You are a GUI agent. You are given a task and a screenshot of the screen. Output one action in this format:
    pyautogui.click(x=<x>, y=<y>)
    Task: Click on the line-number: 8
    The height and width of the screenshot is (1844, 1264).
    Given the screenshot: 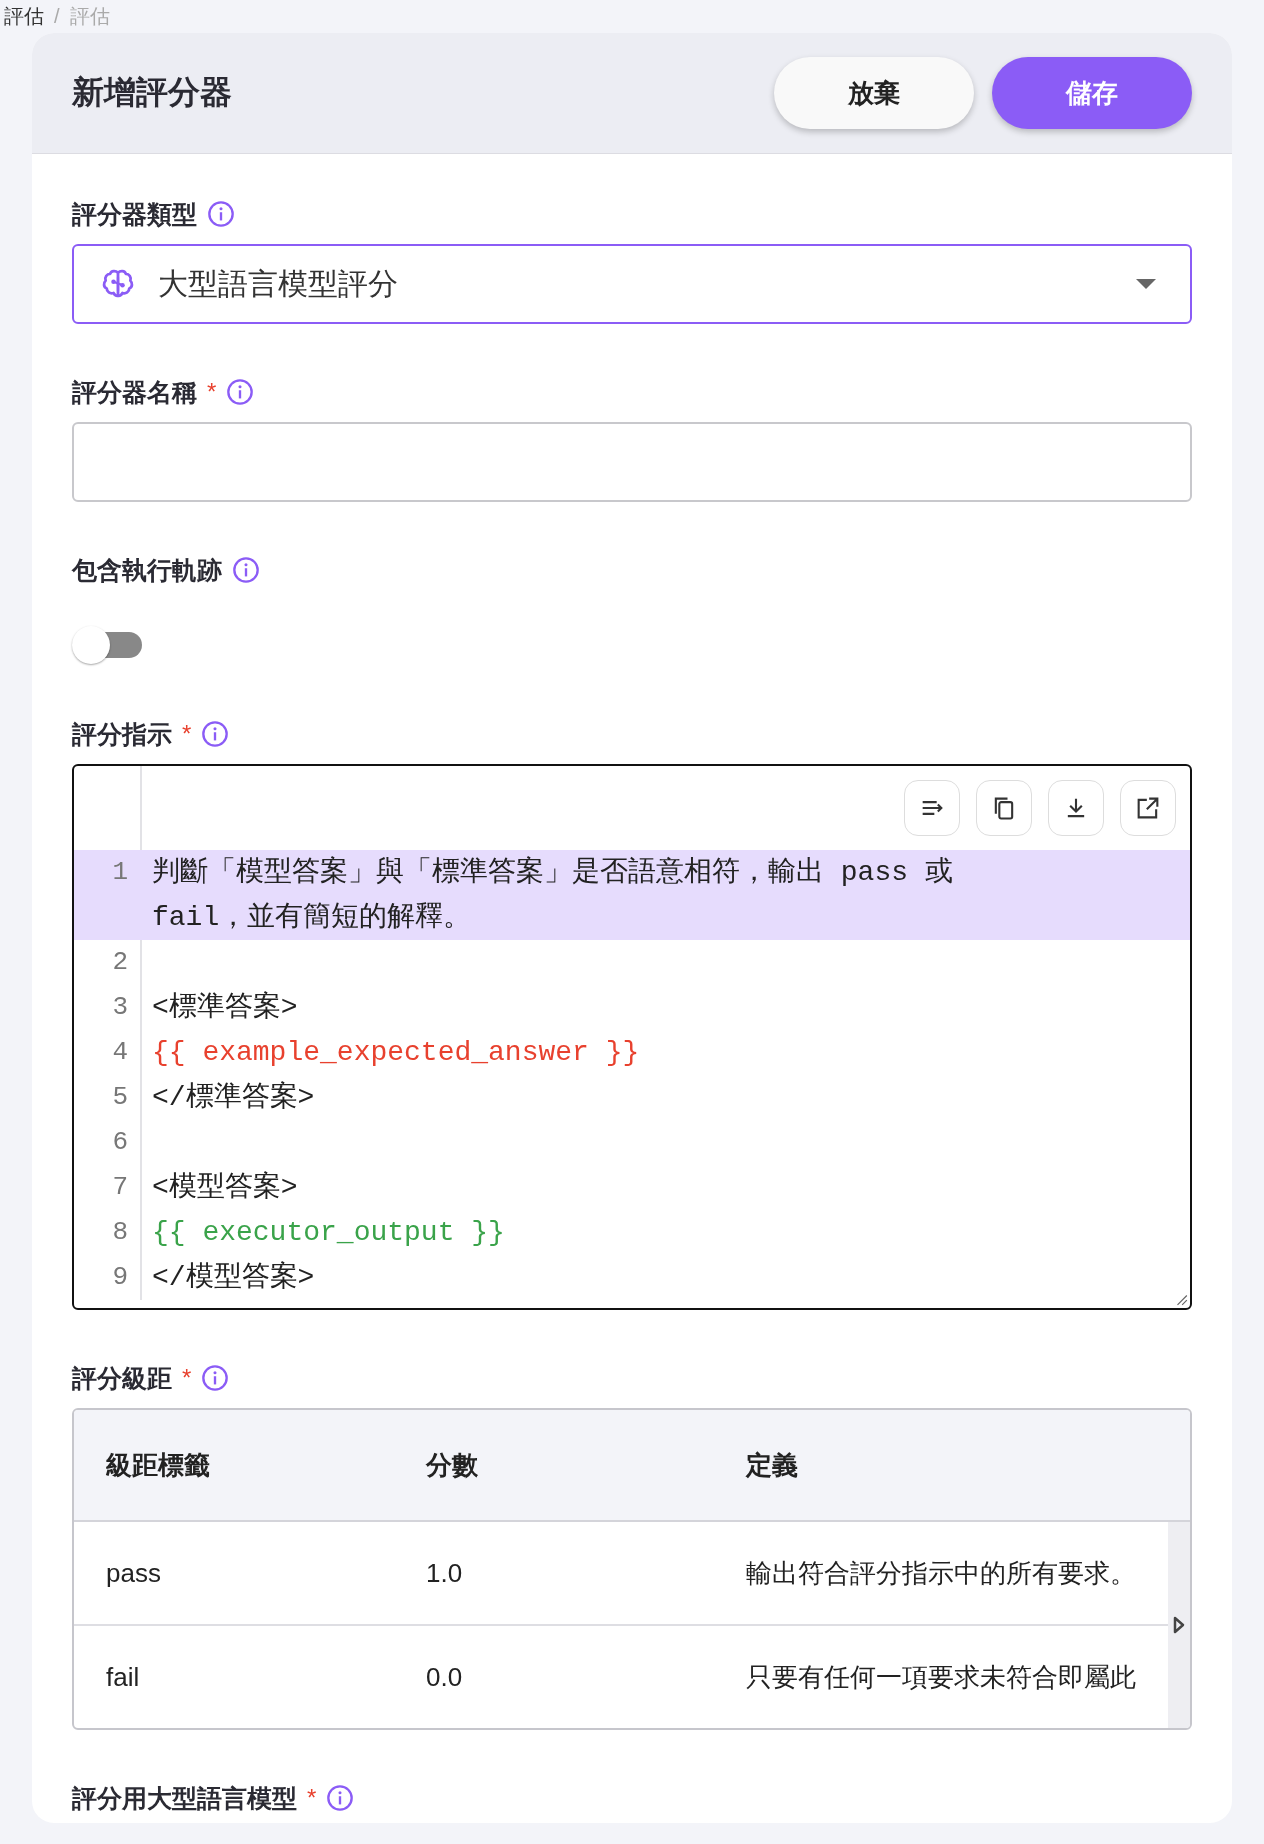 What is the action you would take?
    pyautogui.click(x=108, y=1232)
    